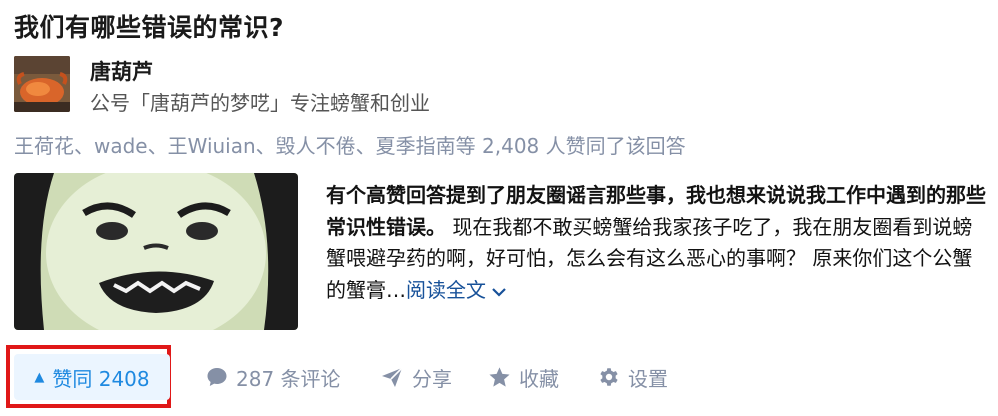  I want to click on favorite-button: 收藏, so click(523, 377).